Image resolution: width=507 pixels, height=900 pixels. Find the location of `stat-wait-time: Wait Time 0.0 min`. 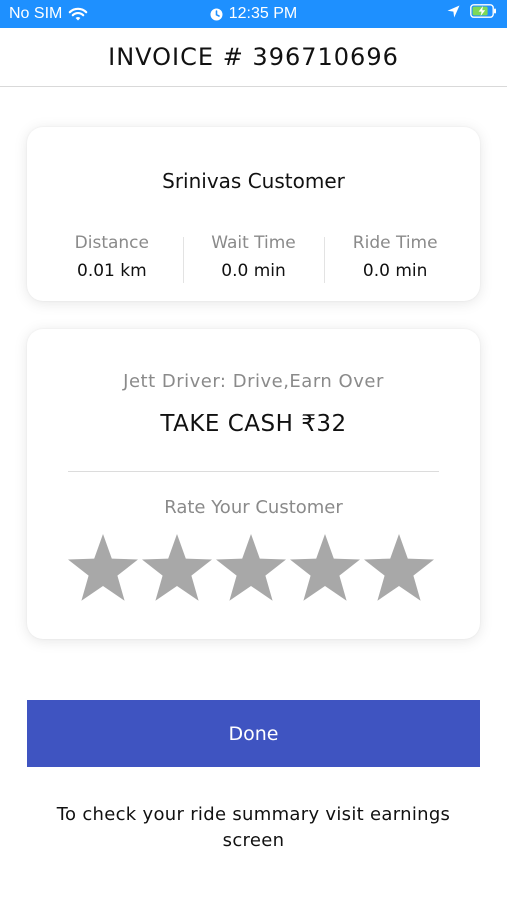

stat-wait-time: Wait Time 0.0 min is located at coordinates (253, 261).